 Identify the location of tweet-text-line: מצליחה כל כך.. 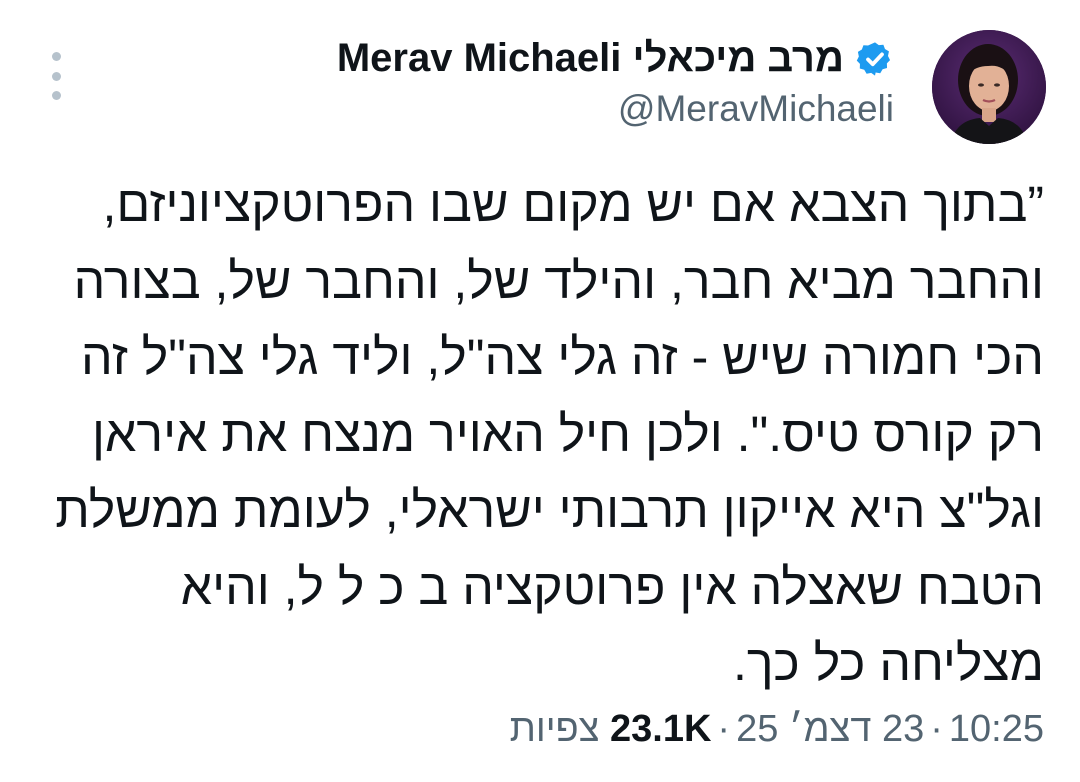
(888, 663).